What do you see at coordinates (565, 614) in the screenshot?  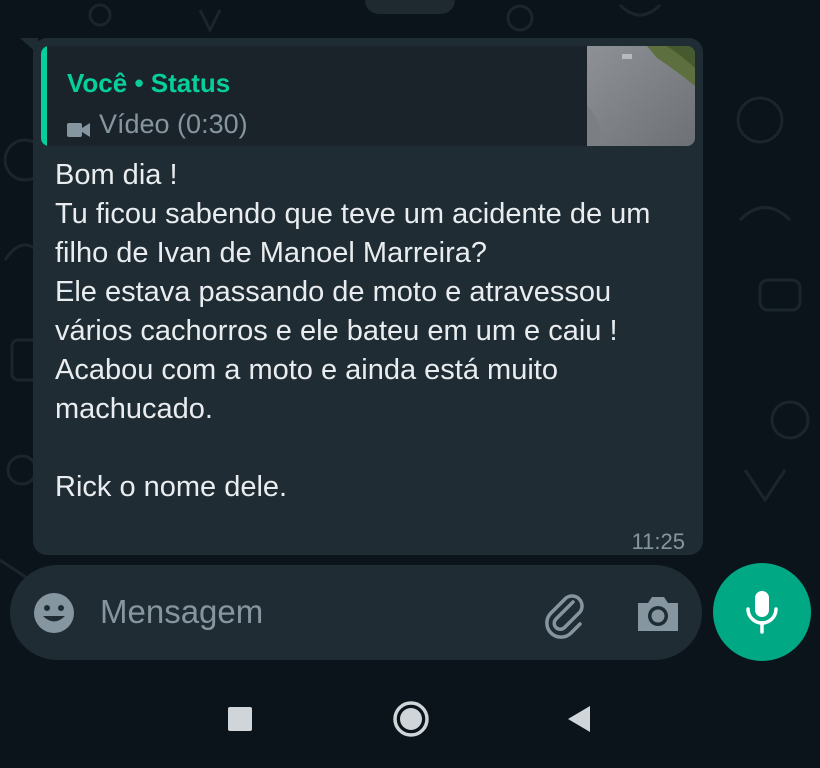 I see `paperclip-icon` at bounding box center [565, 614].